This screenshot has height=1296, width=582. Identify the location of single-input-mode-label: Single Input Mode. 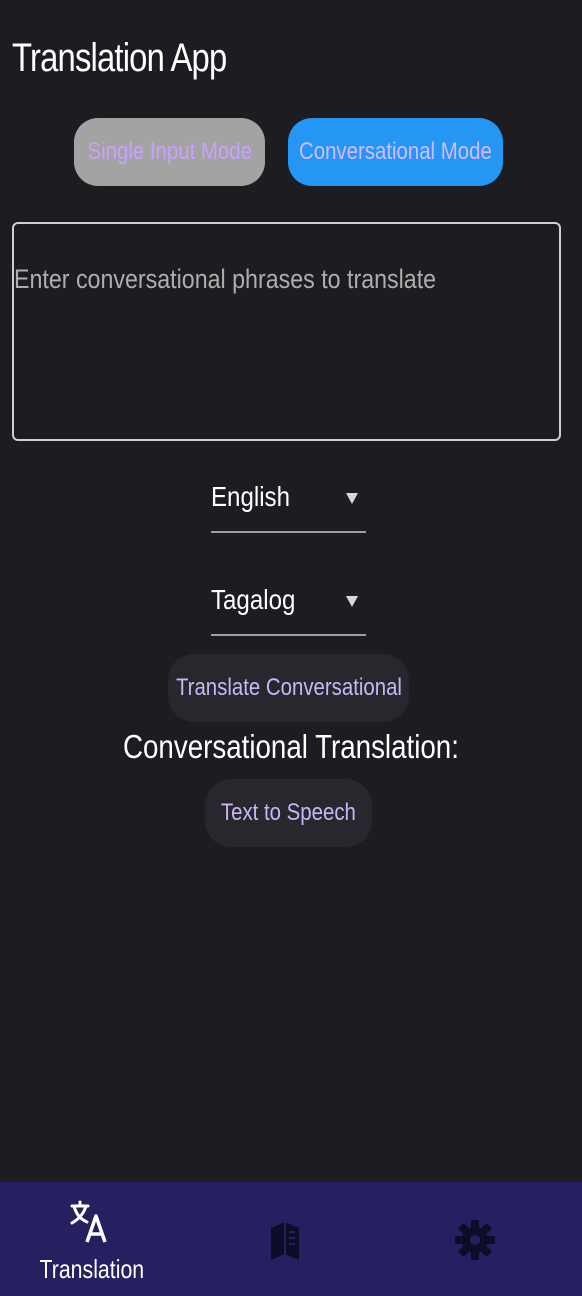
(169, 151).